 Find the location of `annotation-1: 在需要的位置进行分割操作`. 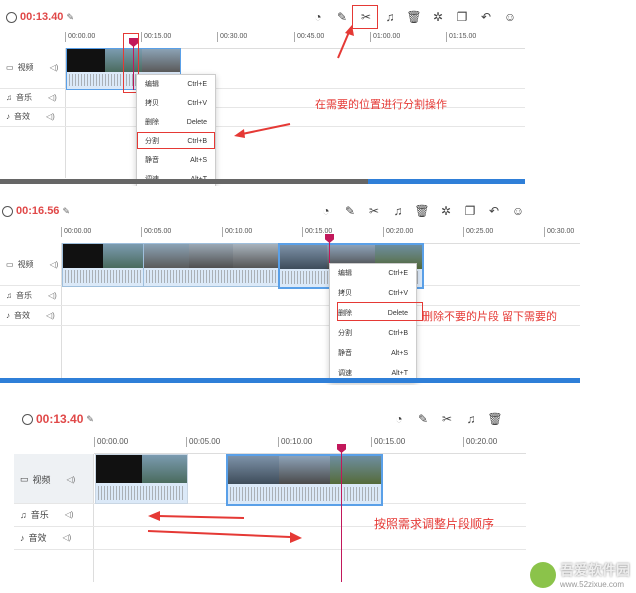

annotation-1: 在需要的位置进行分割操作 is located at coordinates (381, 105).